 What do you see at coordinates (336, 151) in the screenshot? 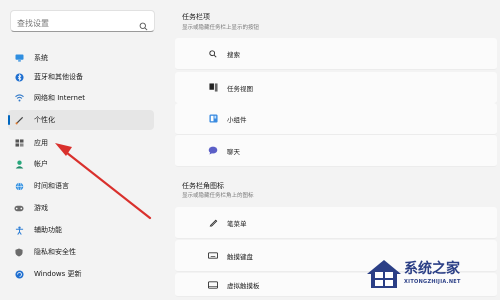
I see `taskbar-item-chat-row: 聊天` at bounding box center [336, 151].